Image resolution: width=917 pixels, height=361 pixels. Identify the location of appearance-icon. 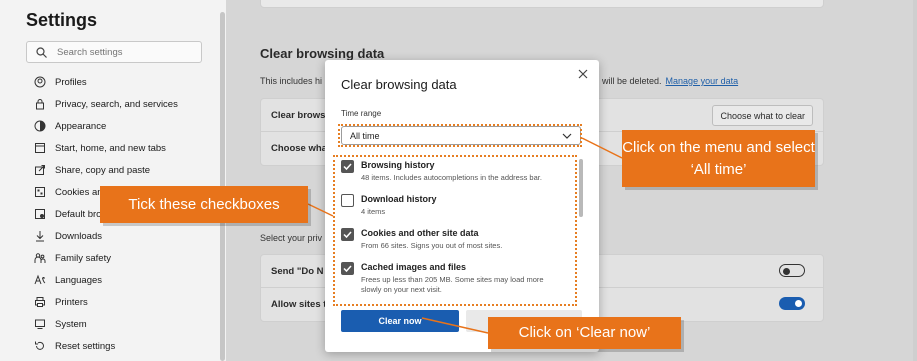
(40, 126).